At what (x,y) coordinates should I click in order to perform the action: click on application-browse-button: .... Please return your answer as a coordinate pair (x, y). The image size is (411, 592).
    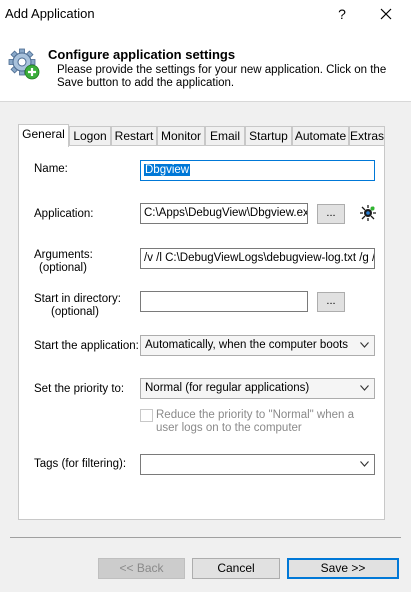
    Looking at the image, I should click on (331, 214).